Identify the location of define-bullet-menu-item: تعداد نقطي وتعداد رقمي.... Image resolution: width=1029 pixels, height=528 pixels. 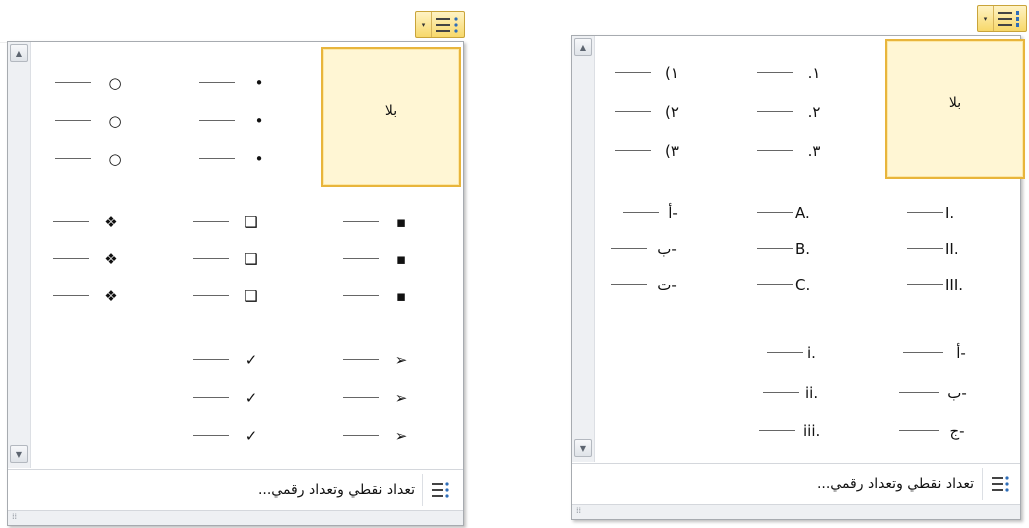
(235, 491).